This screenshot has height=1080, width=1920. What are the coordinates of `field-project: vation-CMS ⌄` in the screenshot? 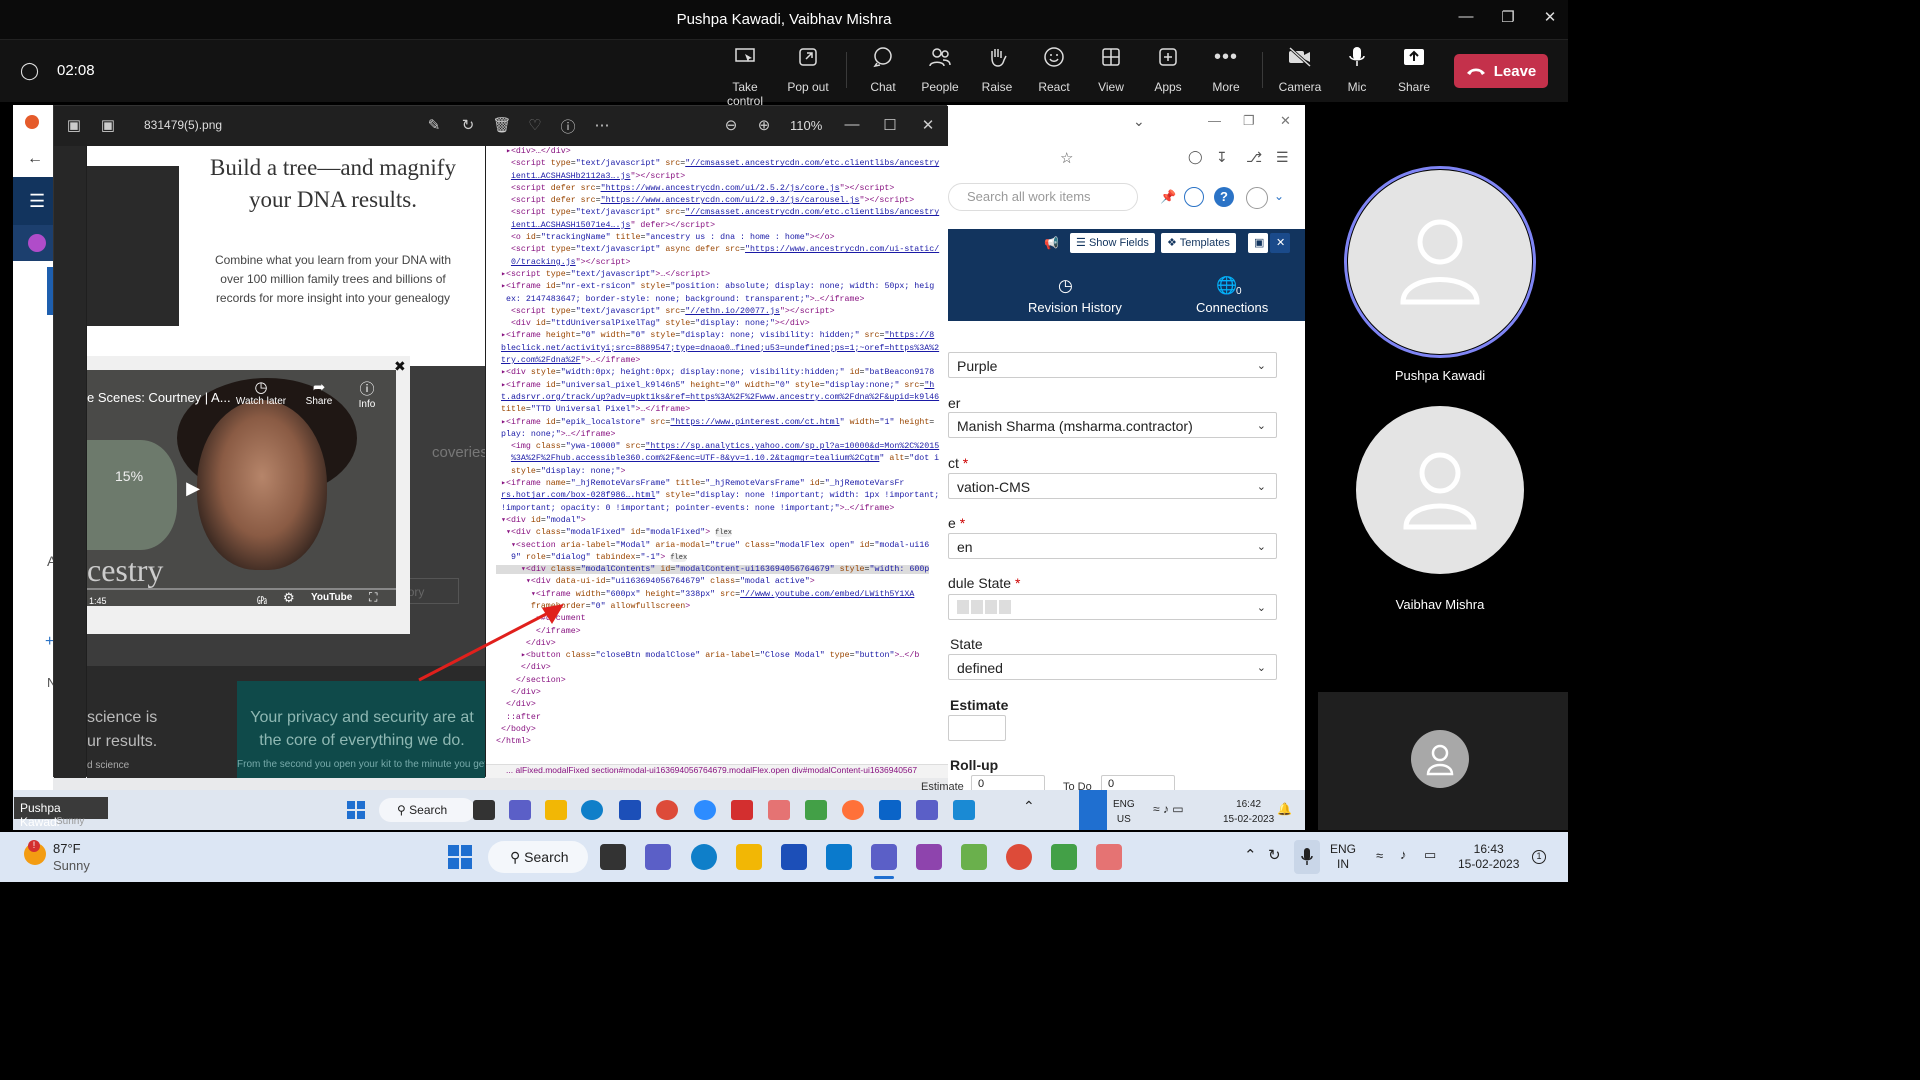 It's located at (1112, 486).